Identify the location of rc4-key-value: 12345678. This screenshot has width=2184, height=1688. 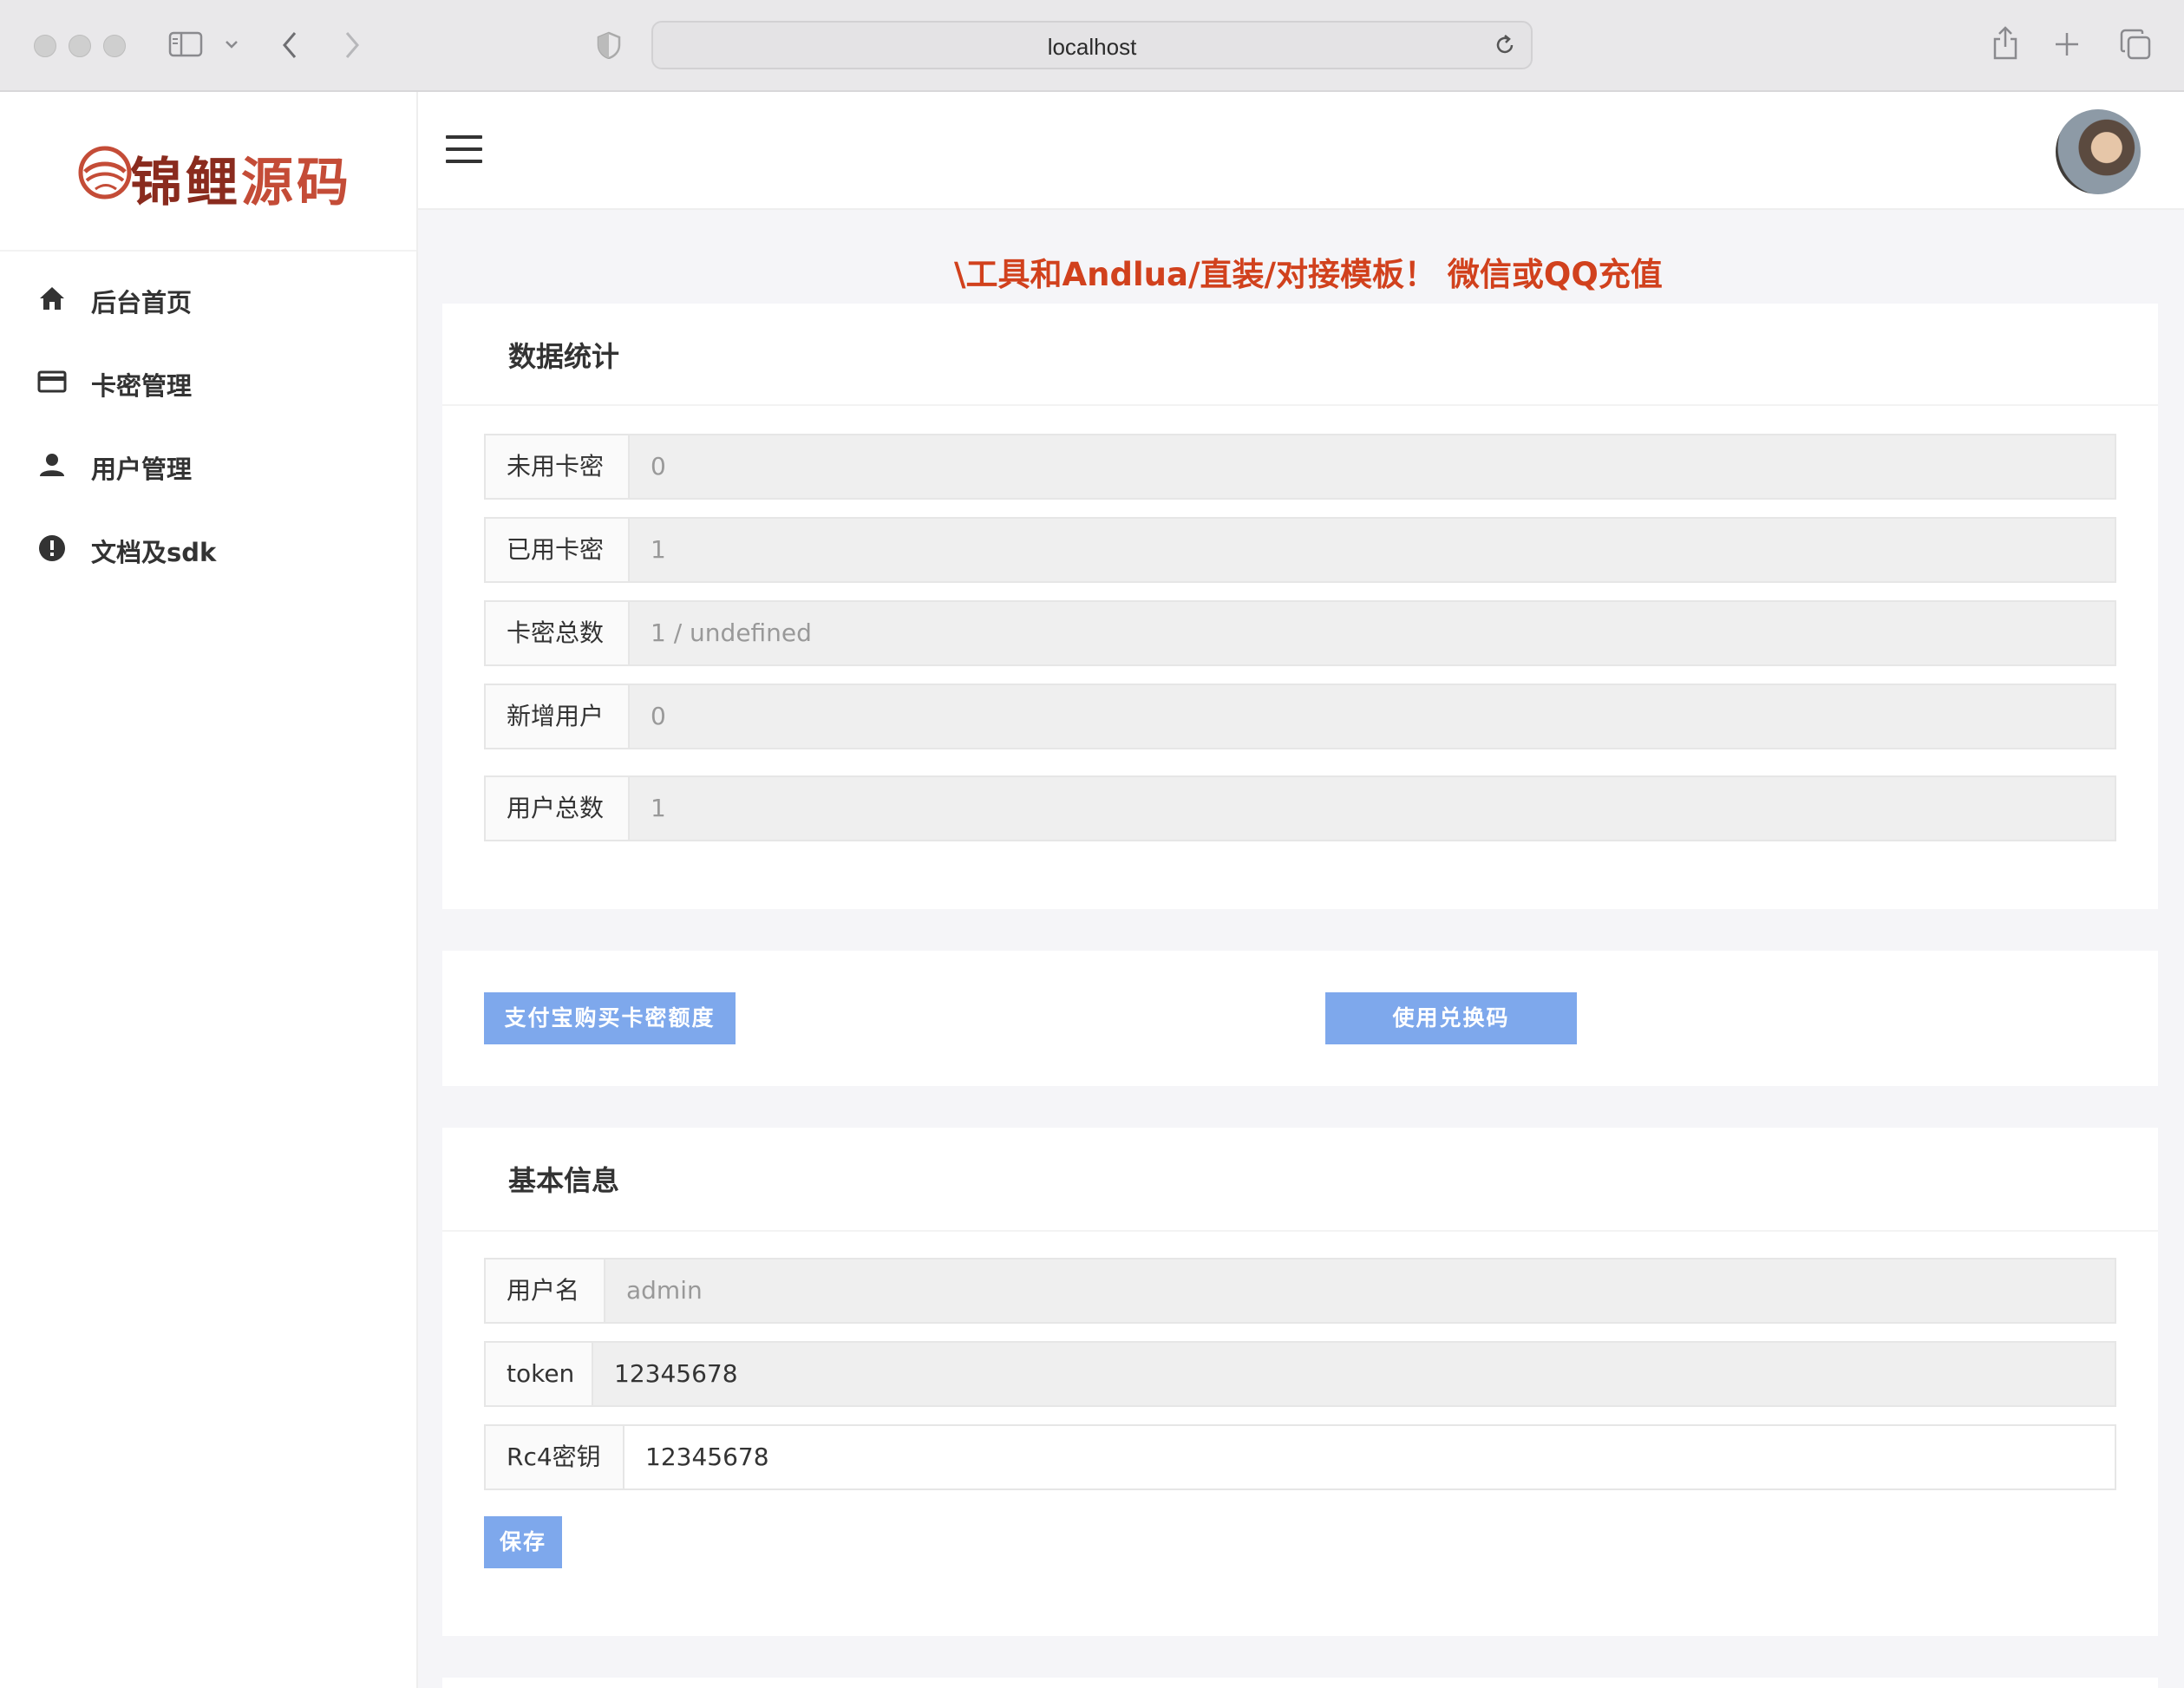
(707, 1457).